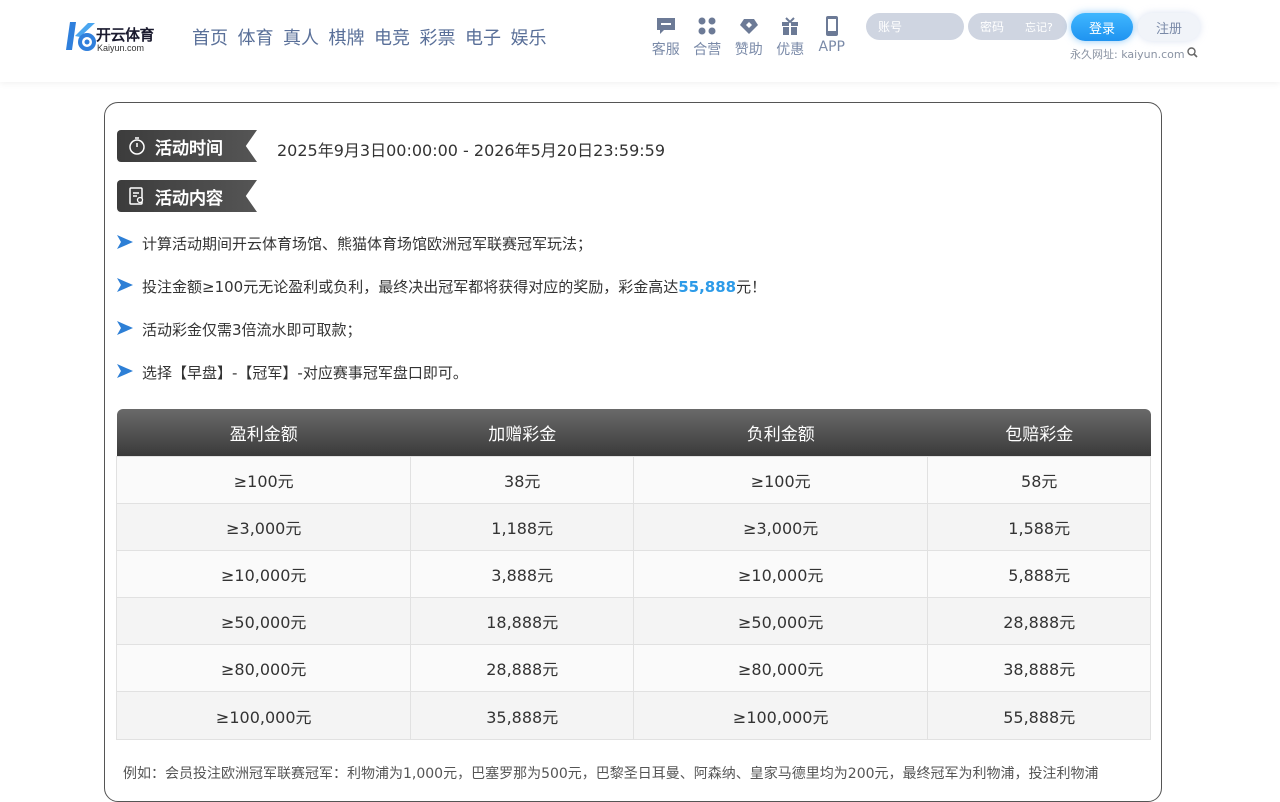 The height and width of the screenshot is (802, 1280). I want to click on table-row: ≥80,000元 28,888元 ≥80,000元 38,888元, so click(633, 668).